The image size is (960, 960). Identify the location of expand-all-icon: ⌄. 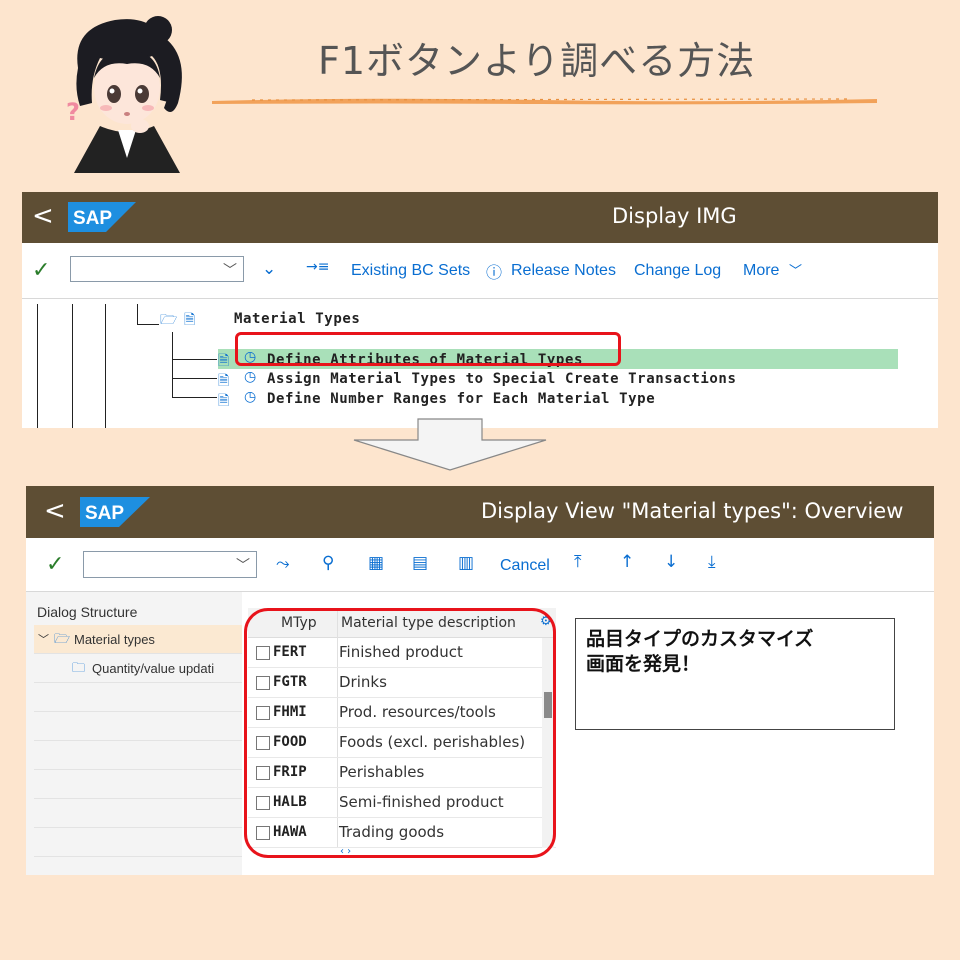
(269, 269).